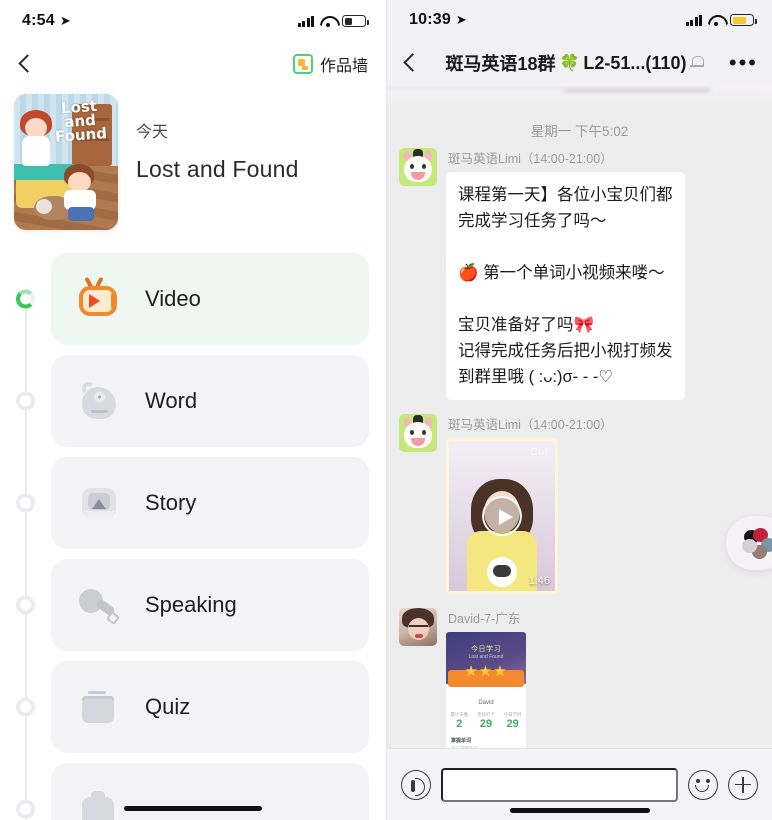 The height and width of the screenshot is (820, 772). Describe the element at coordinates (486, 703) in the screenshot. I see `card-user-name: David` at that location.